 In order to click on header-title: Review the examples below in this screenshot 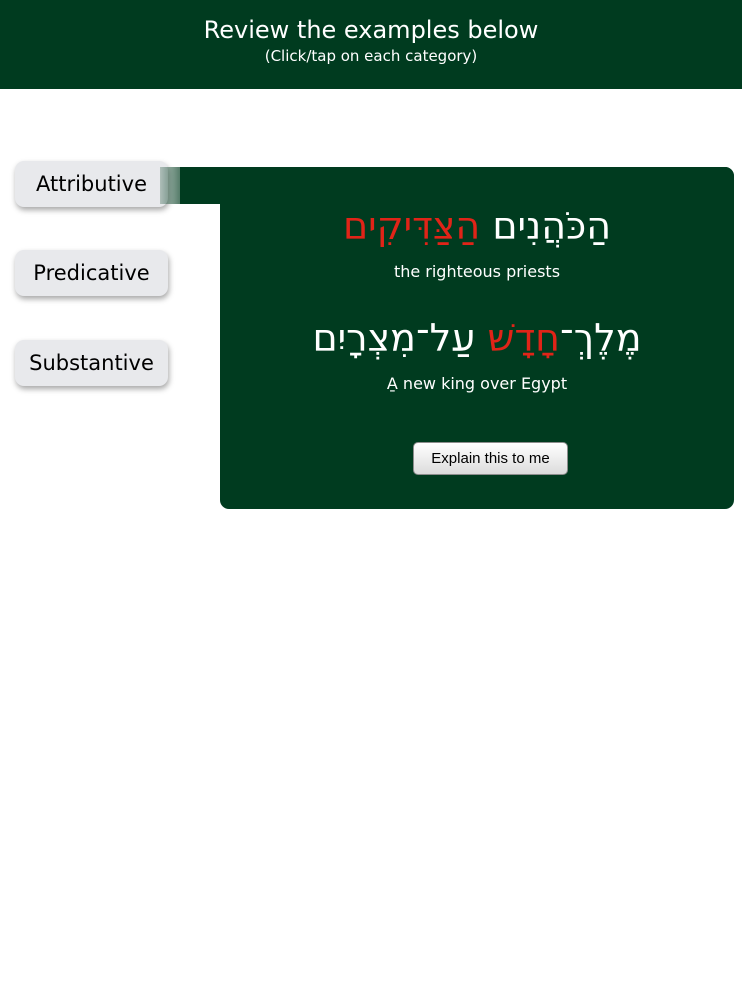, I will do `click(371, 30)`.